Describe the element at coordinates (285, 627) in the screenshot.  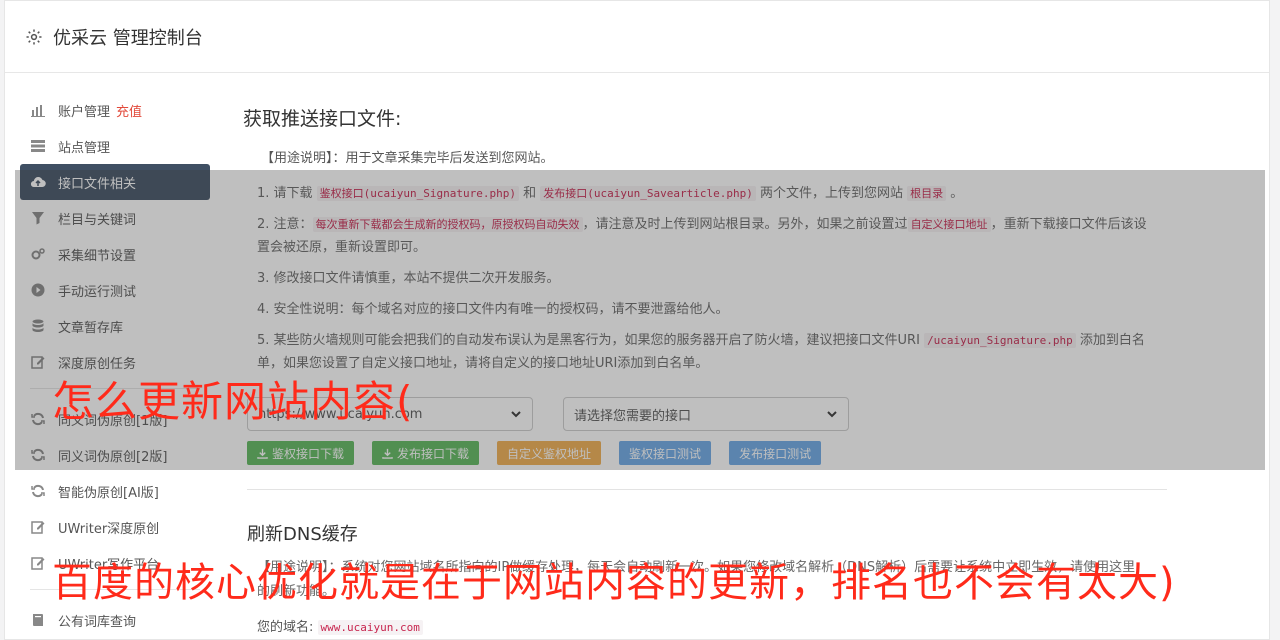
I see `domain-label: 您的域名:` at that location.